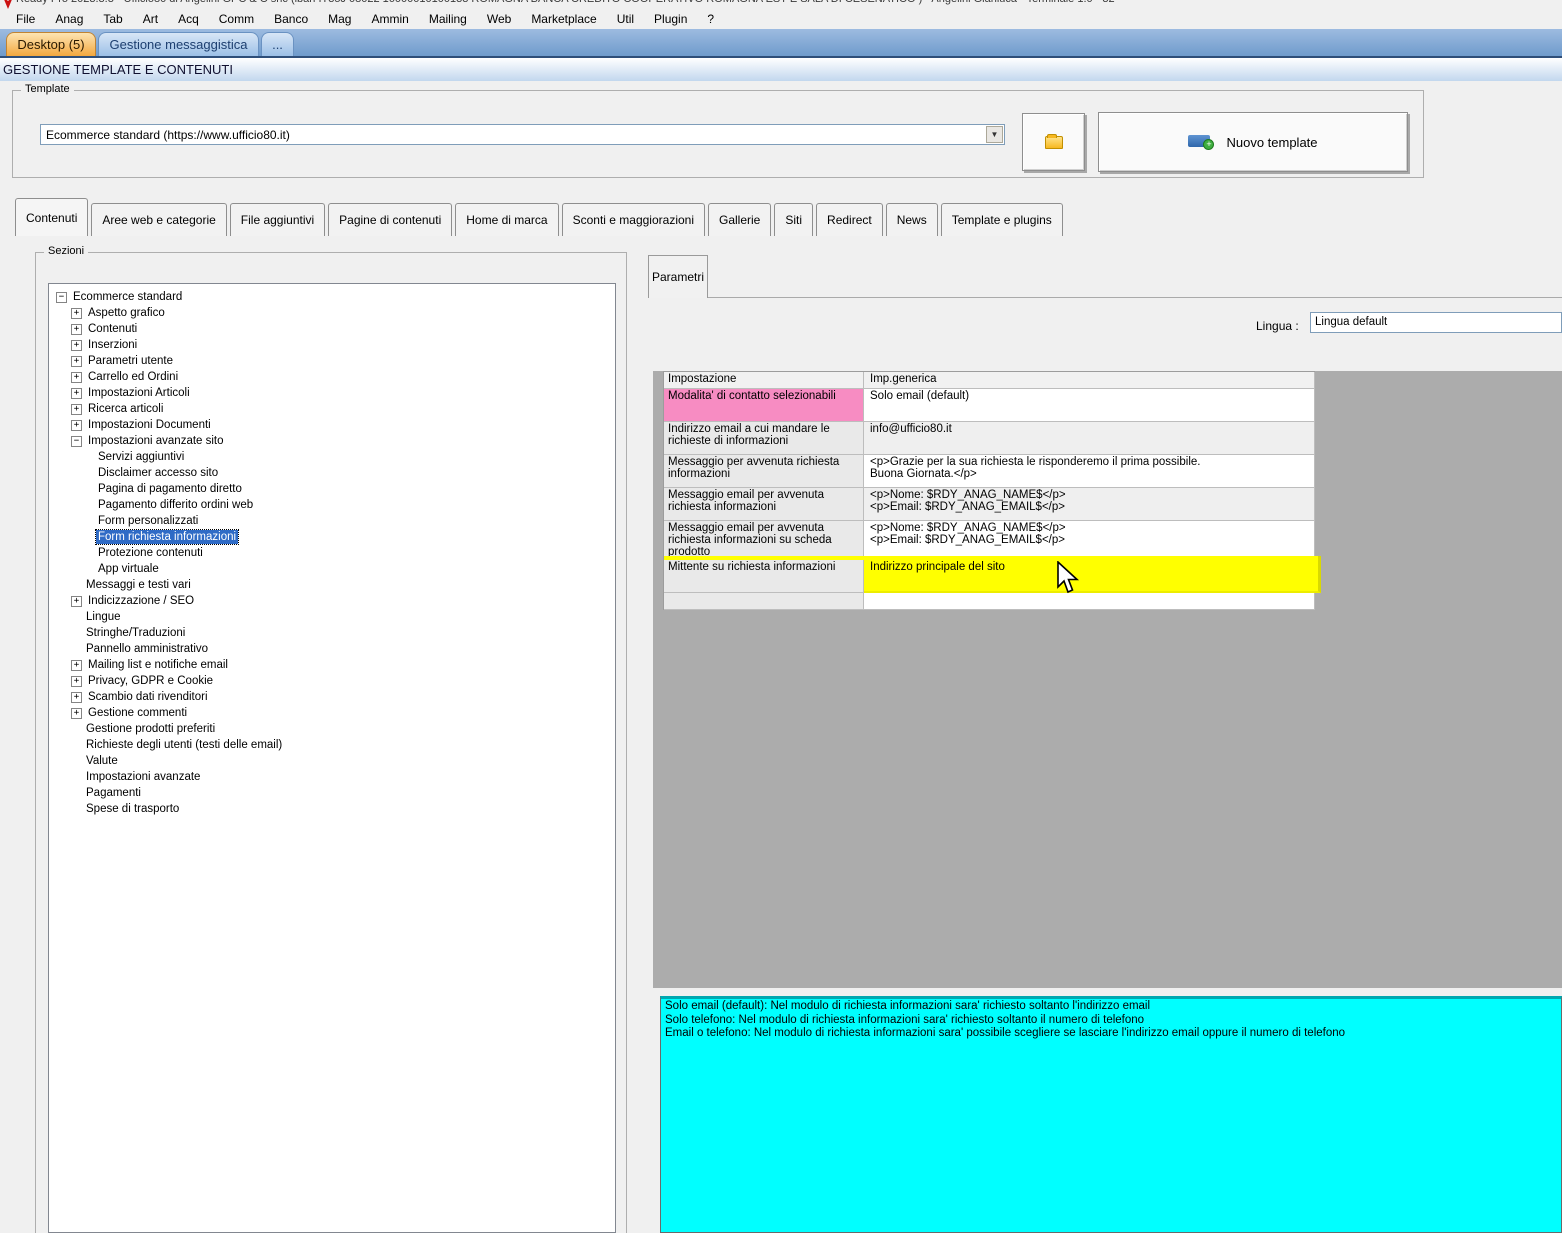 This screenshot has height=1233, width=1562. I want to click on content-tab-gallerie: Gallerie, so click(740, 219).